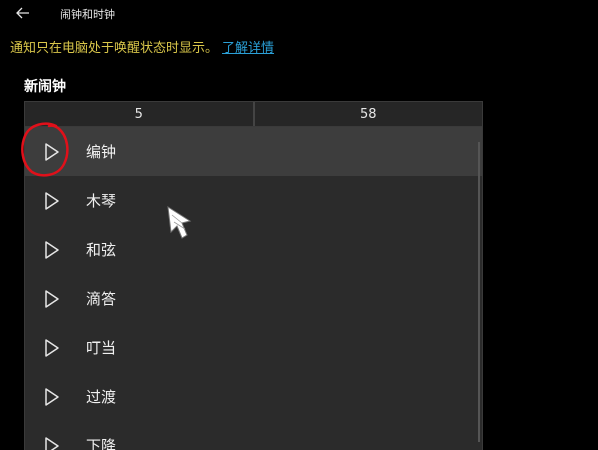 This screenshot has width=598, height=450. Describe the element at coordinates (45, 87) in the screenshot. I see `new-alarm-title: 新闹钟` at that location.